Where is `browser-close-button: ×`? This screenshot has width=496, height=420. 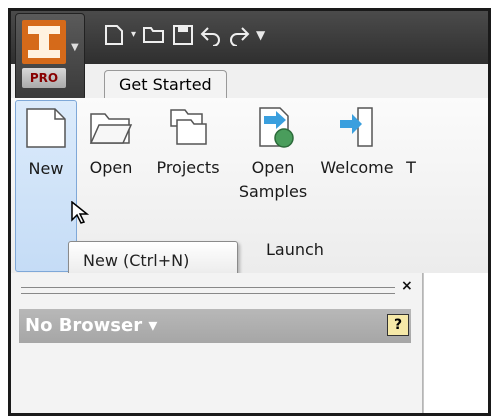 browser-close-button: × is located at coordinates (407, 286).